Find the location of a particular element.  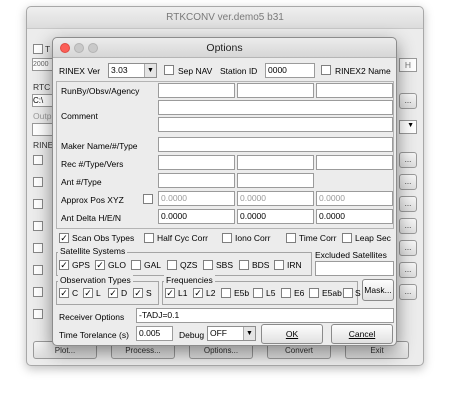

obs-c-checkbox: ✓ is located at coordinates (64, 293).